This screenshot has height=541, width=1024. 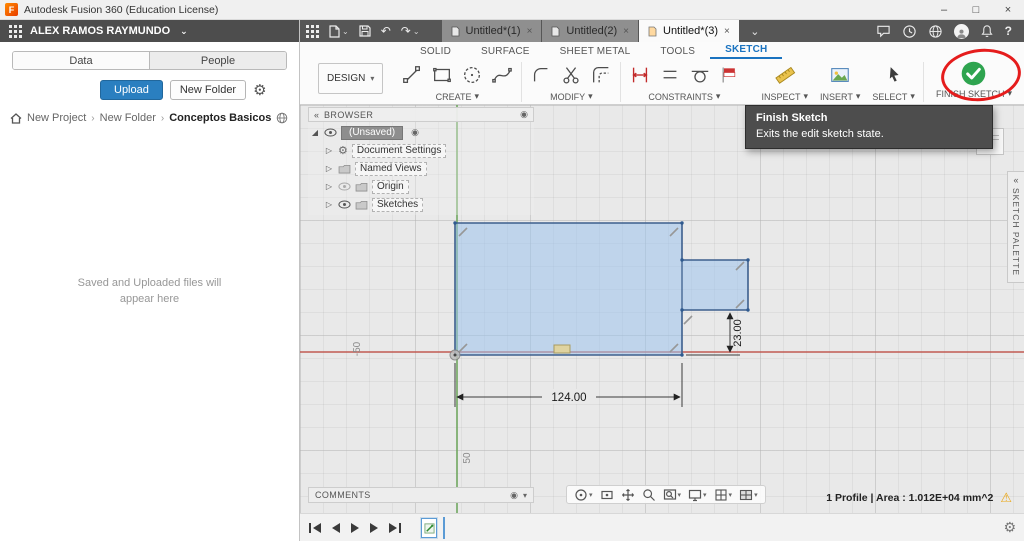 What do you see at coordinates (81, 60) in the screenshot?
I see `tab-data: Data` at bounding box center [81, 60].